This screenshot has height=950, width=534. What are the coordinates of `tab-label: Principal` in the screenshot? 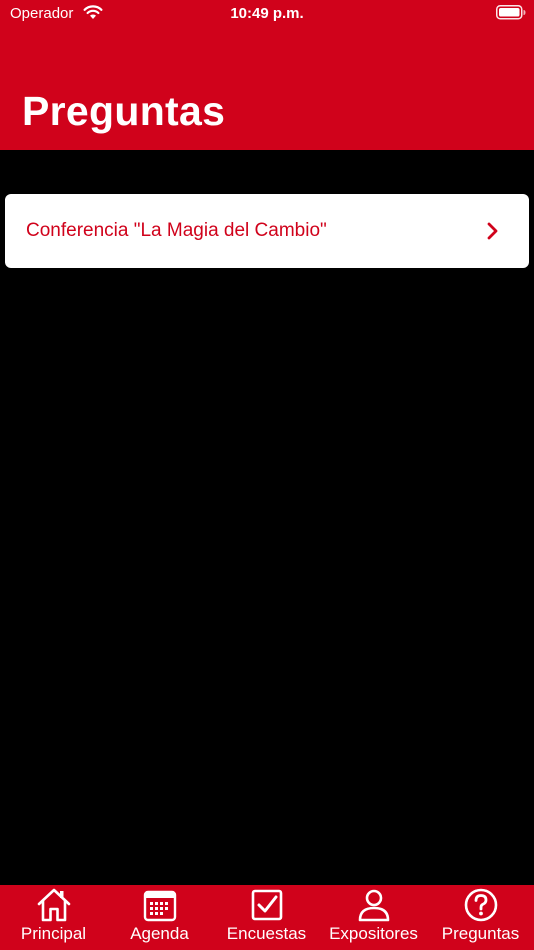 It's located at (53, 933).